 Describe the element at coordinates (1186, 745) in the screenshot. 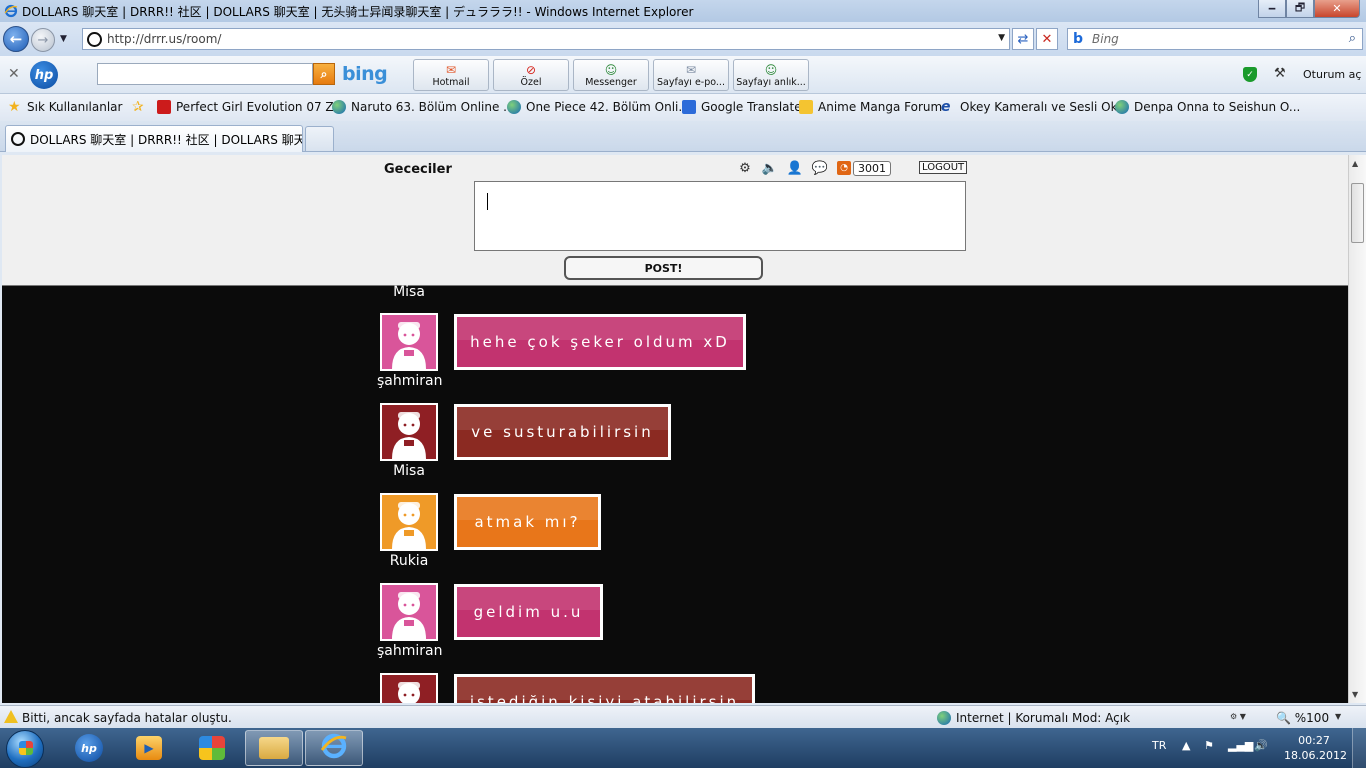

I see `show-hidden-icons-icon: ▲` at that location.